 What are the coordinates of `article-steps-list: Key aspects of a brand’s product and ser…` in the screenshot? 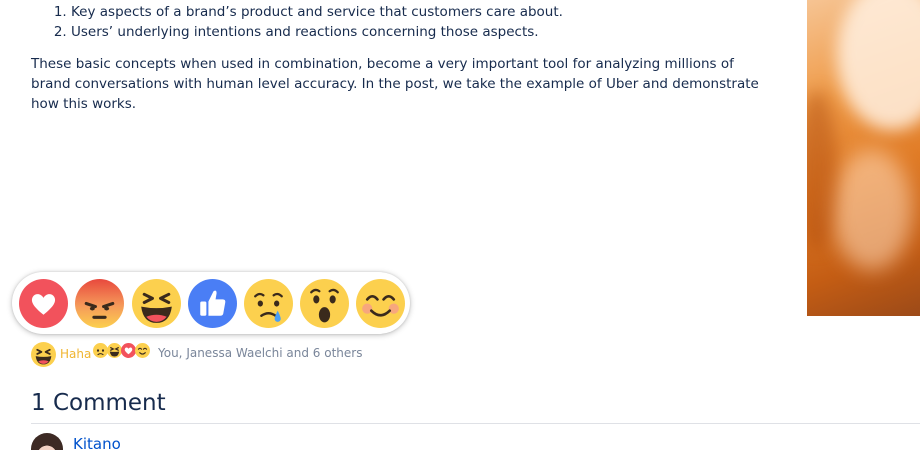 It's located at (297, 22).